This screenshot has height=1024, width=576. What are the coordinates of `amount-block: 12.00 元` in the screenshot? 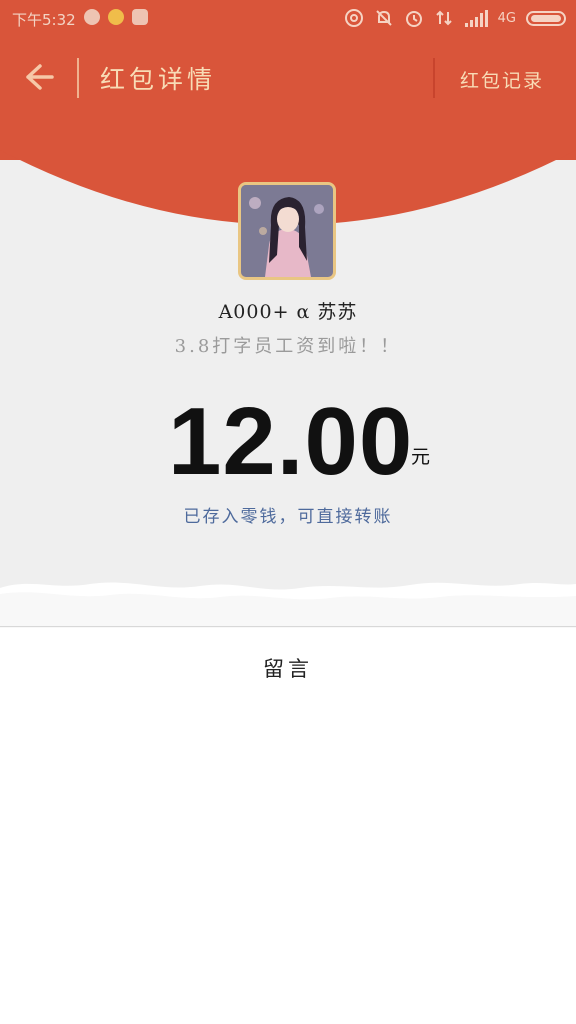 It's located at (288, 442).